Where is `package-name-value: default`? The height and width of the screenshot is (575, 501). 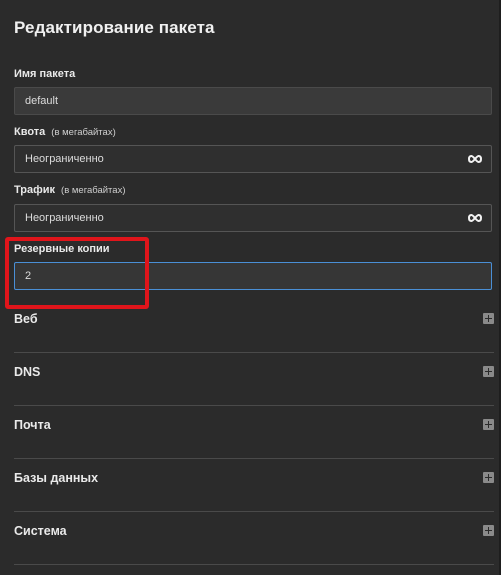 package-name-value: default is located at coordinates (42, 101).